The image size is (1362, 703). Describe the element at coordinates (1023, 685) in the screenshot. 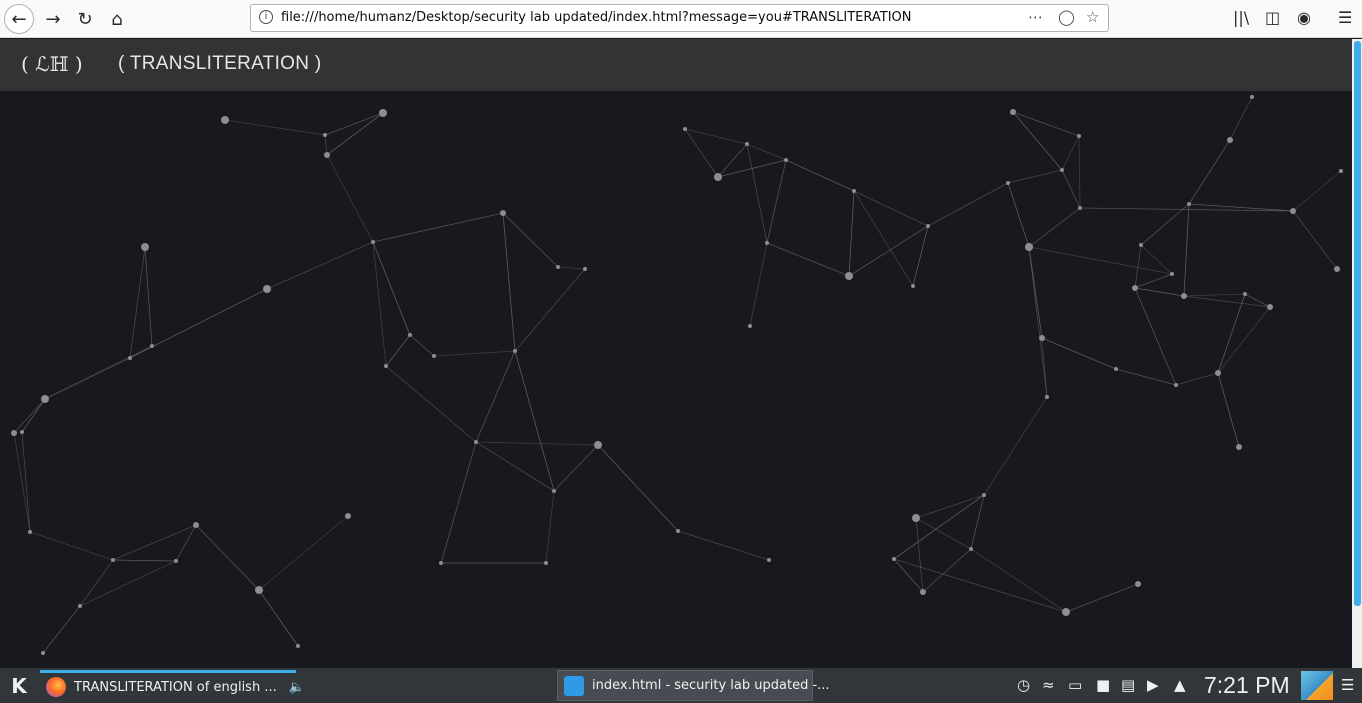

I see `update-icon: ◷` at that location.